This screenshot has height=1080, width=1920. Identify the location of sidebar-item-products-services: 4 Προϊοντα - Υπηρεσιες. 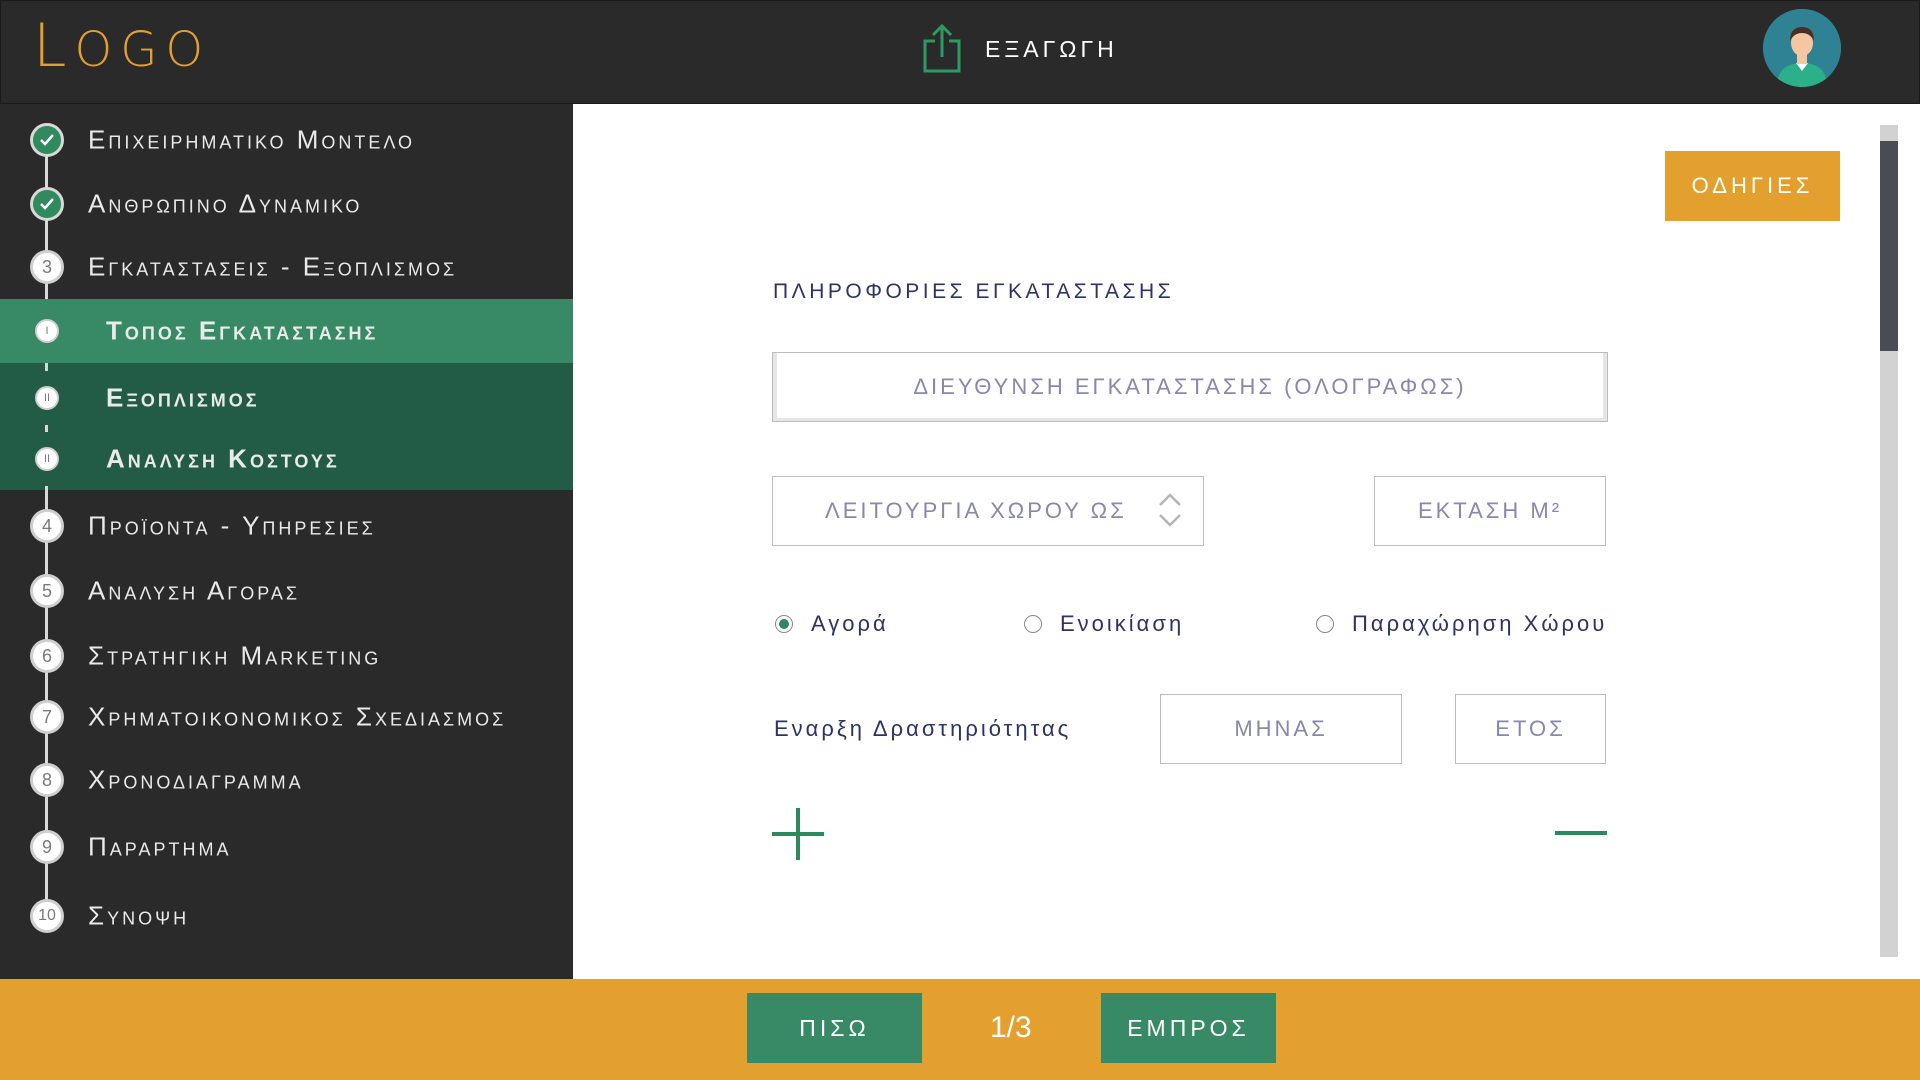
(286, 526).